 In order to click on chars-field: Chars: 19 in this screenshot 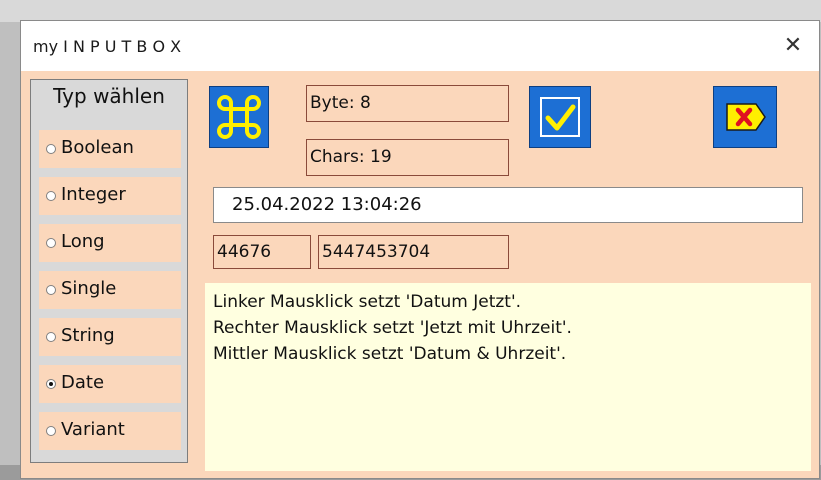, I will do `click(407, 157)`.